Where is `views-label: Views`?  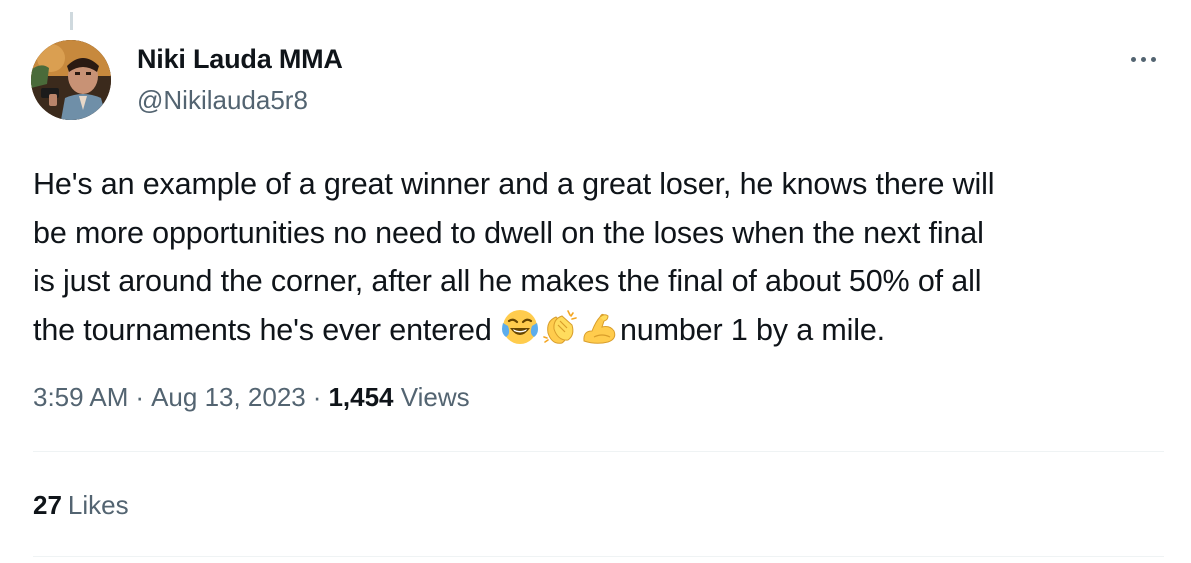 views-label: Views is located at coordinates (435, 397).